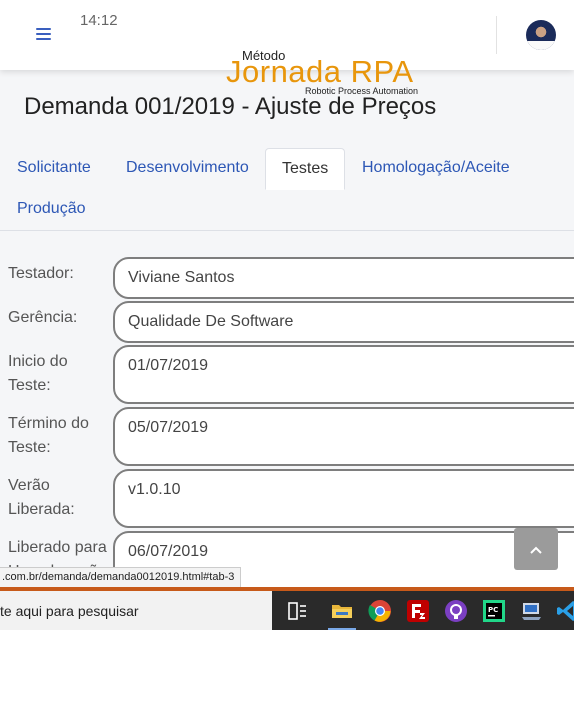 The height and width of the screenshot is (709, 574). What do you see at coordinates (136, 610) in the screenshot?
I see `taskbar-search-input: te aqui para pesquisar` at bounding box center [136, 610].